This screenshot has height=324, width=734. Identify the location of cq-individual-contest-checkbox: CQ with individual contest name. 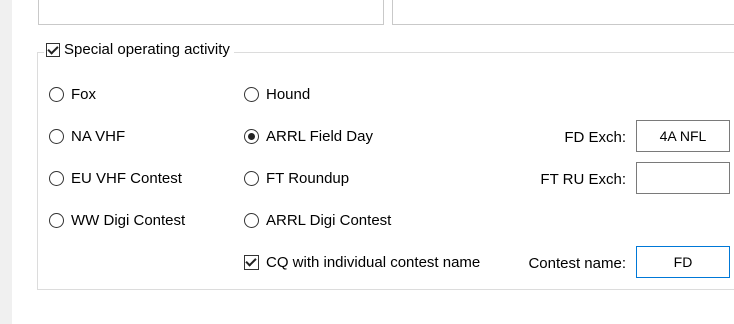
(362, 262).